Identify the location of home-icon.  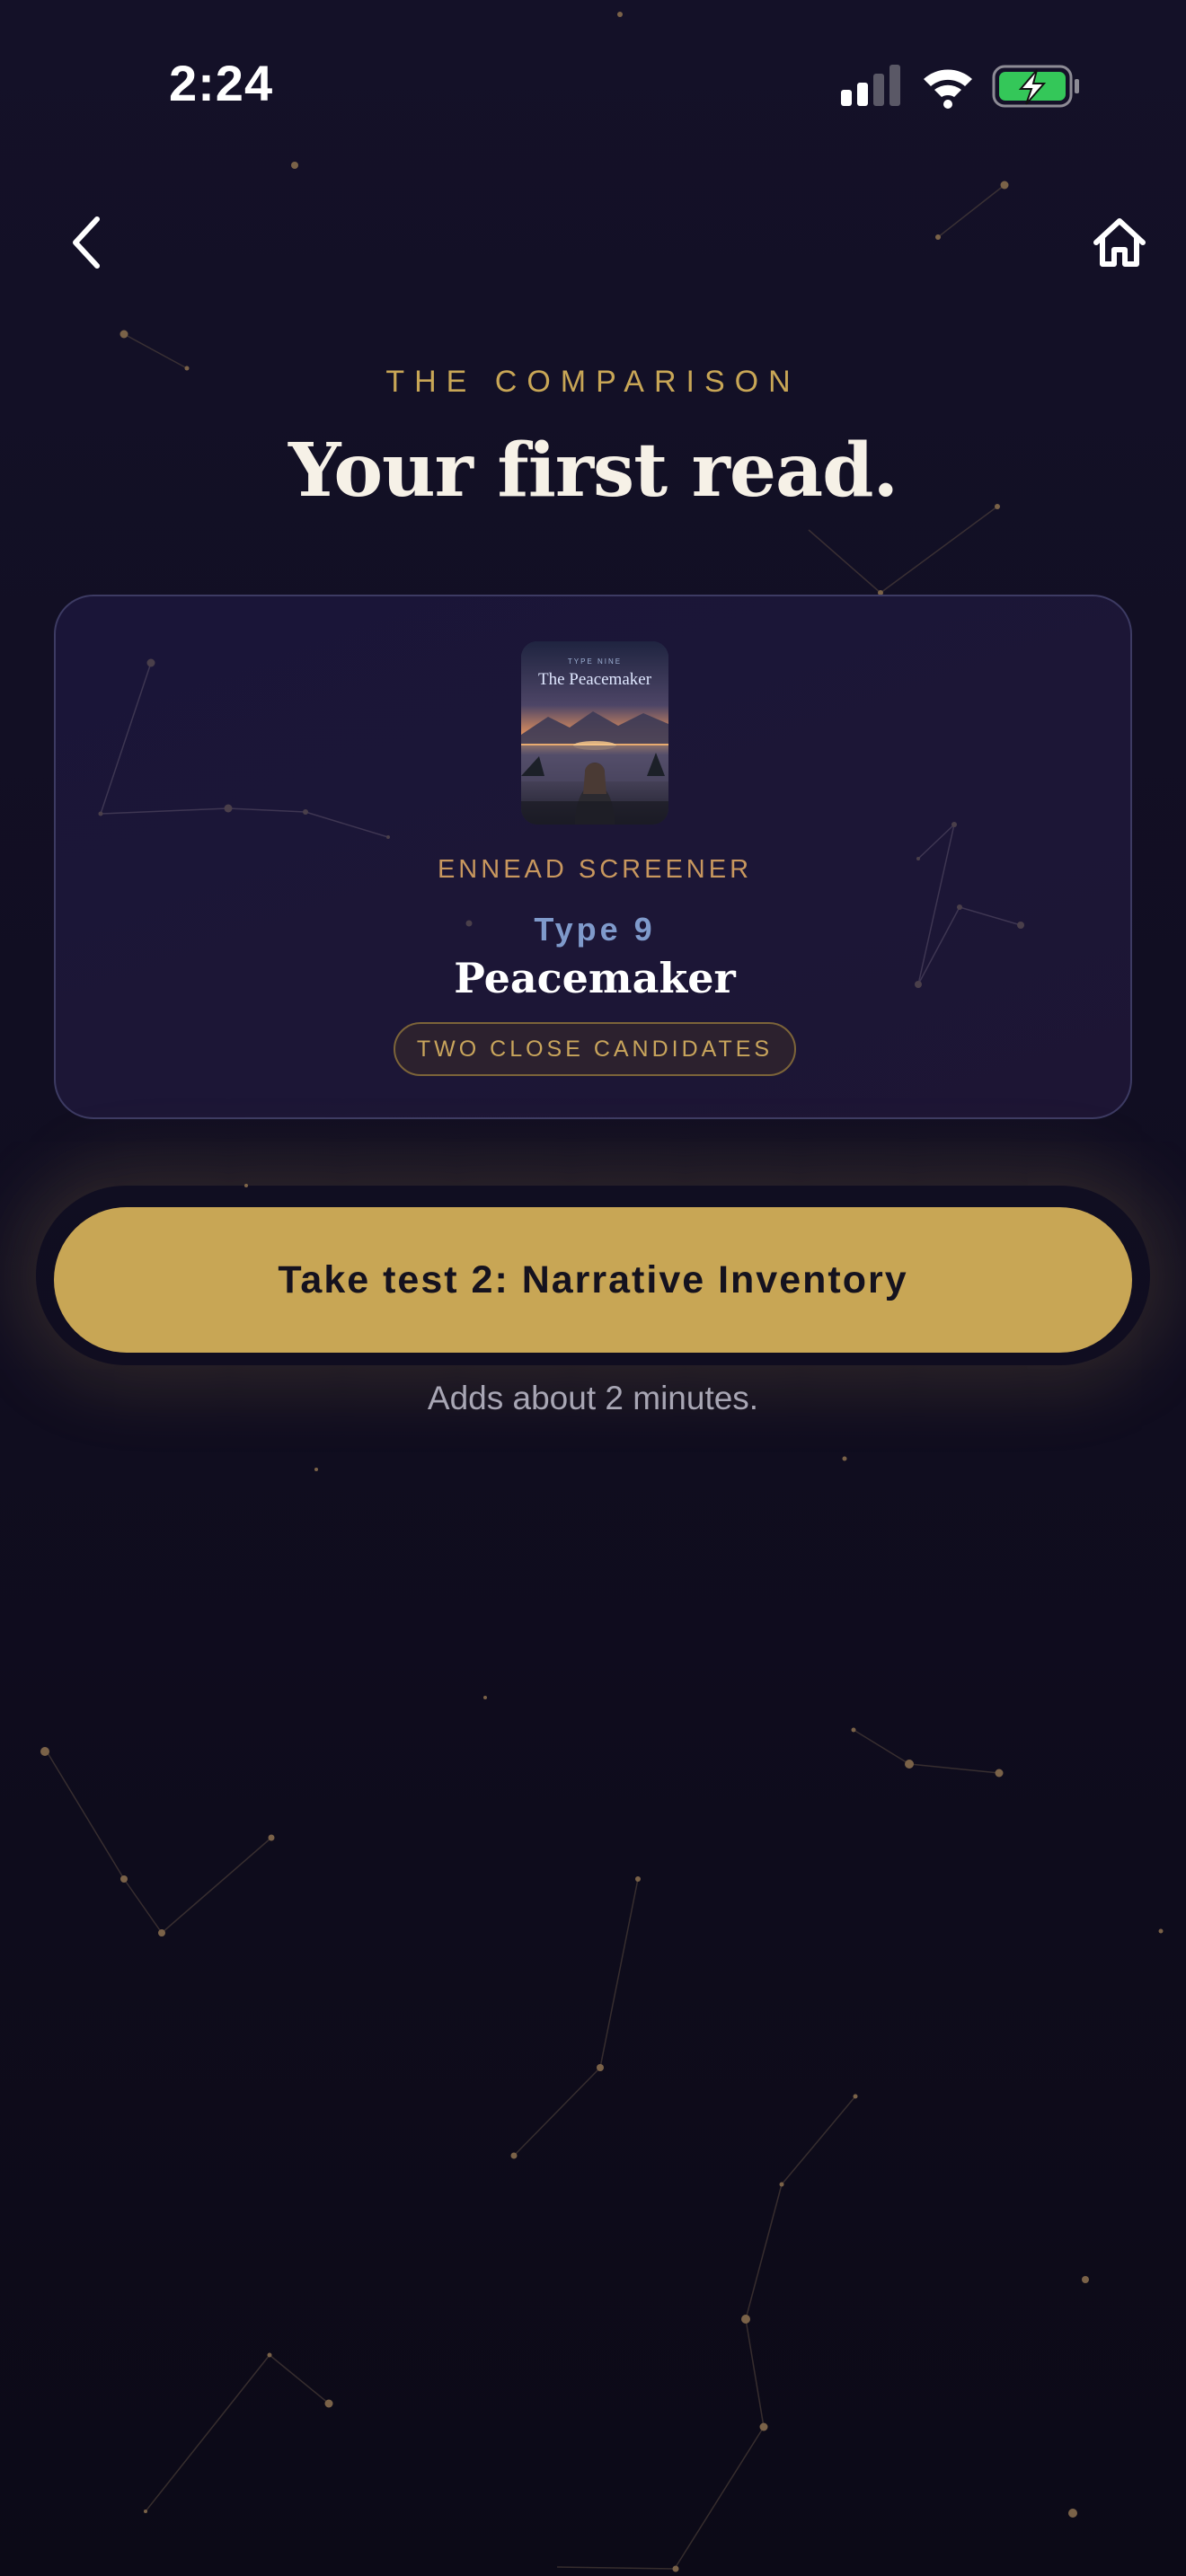
(1119, 242).